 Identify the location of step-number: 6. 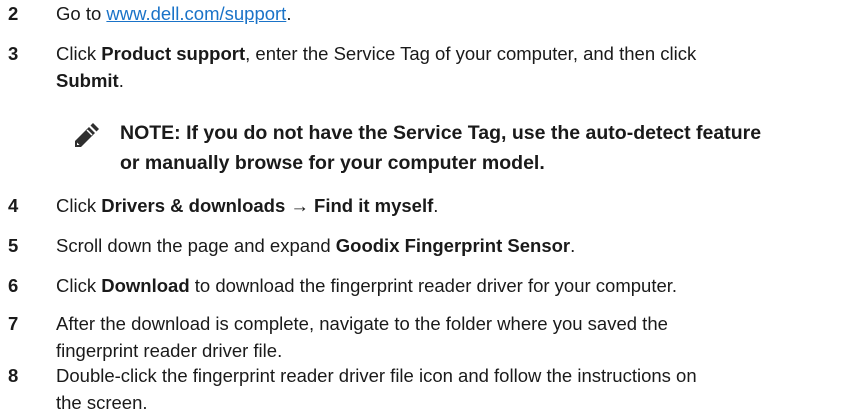
(13, 285).